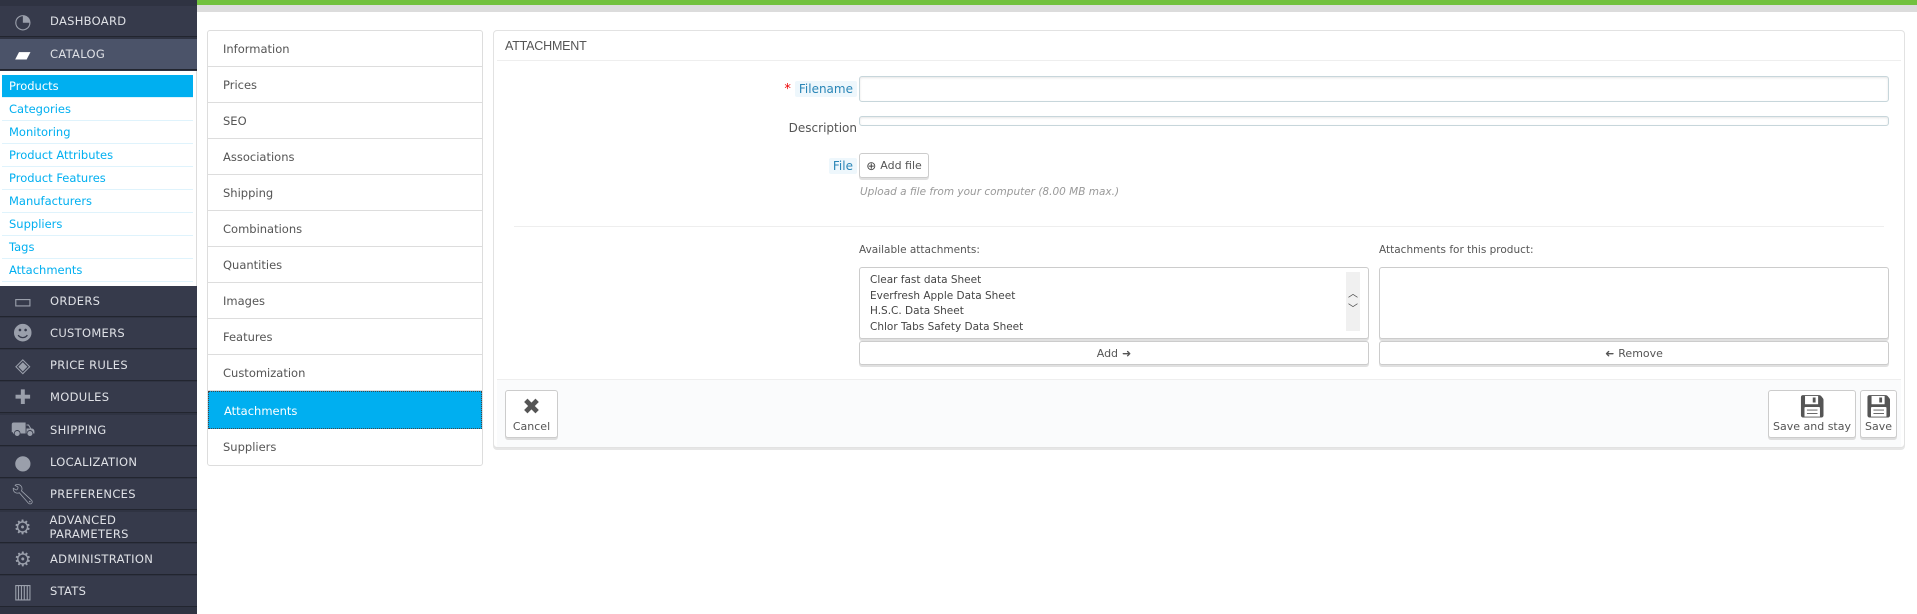 This screenshot has width=1917, height=614. What do you see at coordinates (68, 591) in the screenshot?
I see `nav-label: STATS` at bounding box center [68, 591].